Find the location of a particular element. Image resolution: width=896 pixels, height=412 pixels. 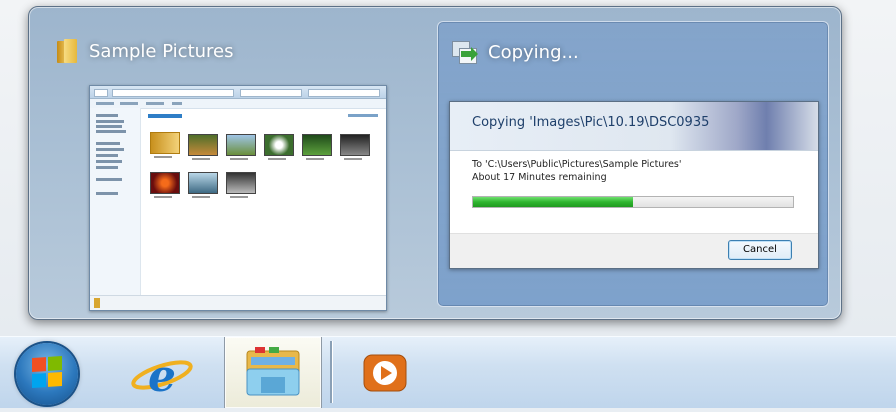

copy-dialog-footer: Cancel is located at coordinates (634, 250).